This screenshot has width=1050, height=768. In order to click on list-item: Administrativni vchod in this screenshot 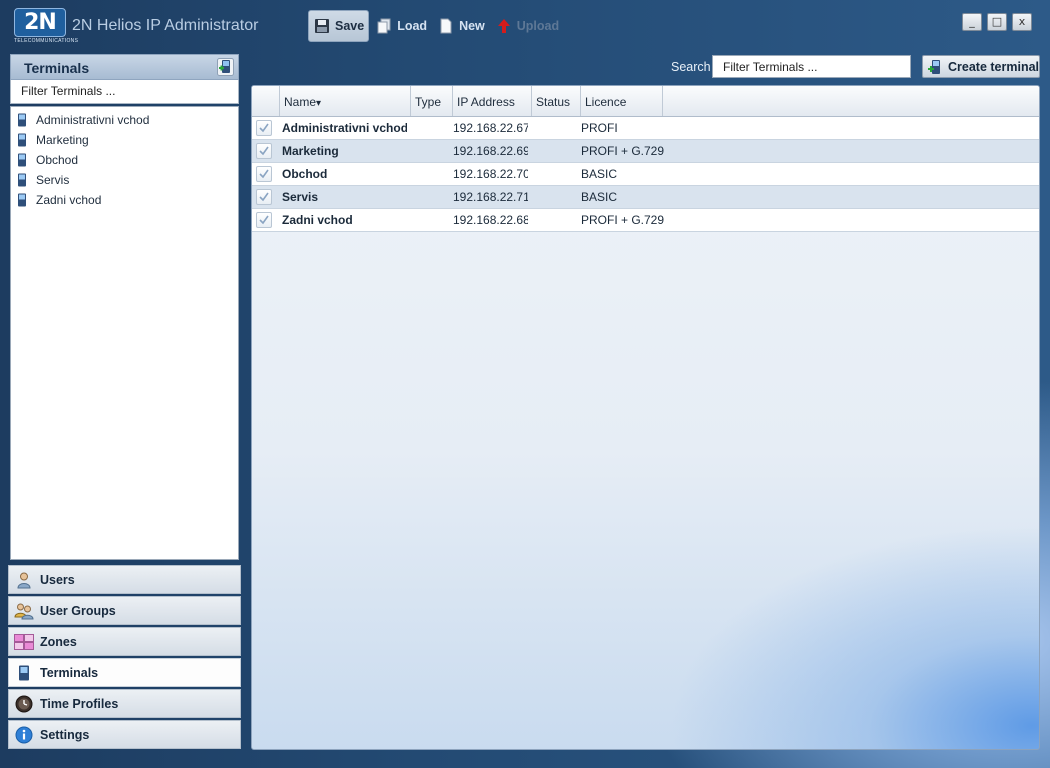, I will do `click(124, 120)`.